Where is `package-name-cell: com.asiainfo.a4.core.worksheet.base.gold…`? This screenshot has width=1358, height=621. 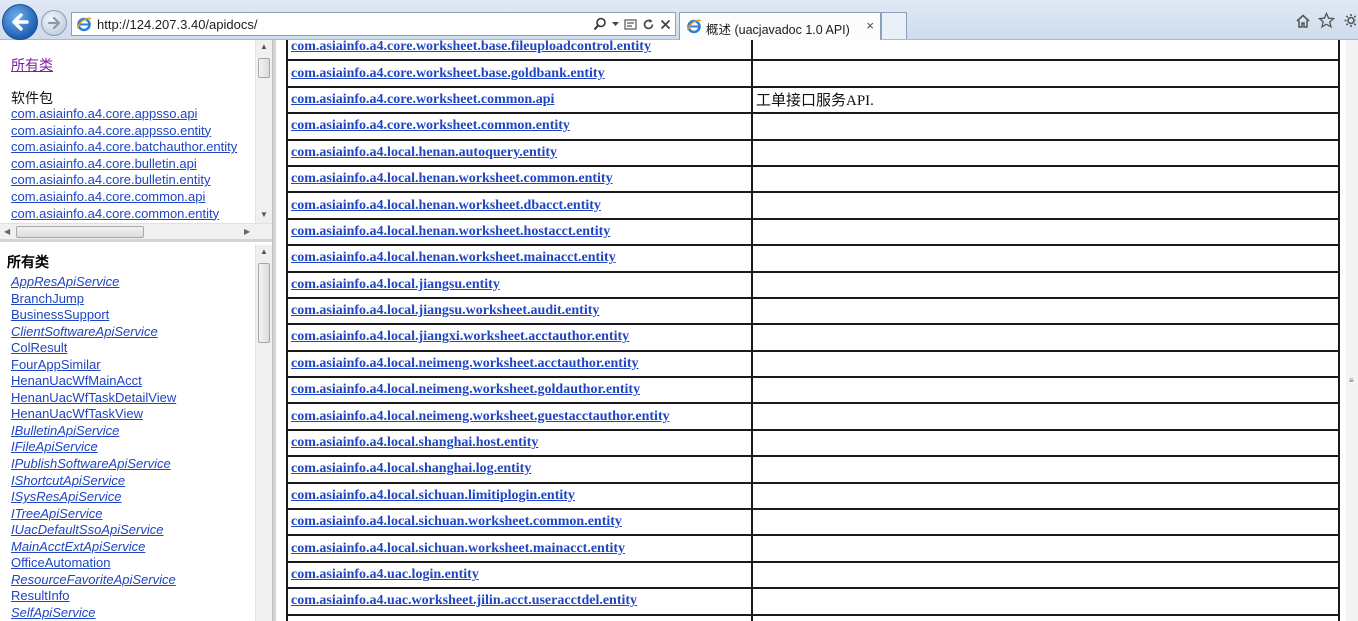 package-name-cell: com.asiainfo.a4.core.worksheet.base.gold… is located at coordinates (519, 73).